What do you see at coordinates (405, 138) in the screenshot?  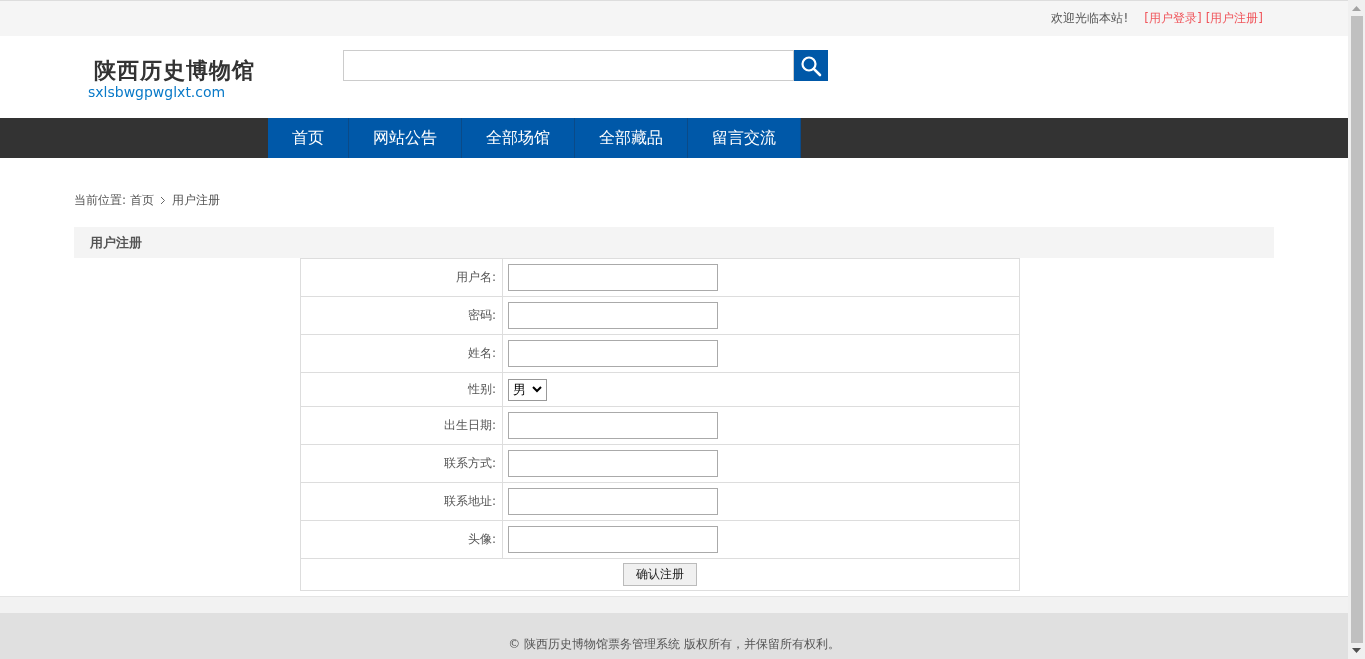 I see `nav-item: 网站公告` at bounding box center [405, 138].